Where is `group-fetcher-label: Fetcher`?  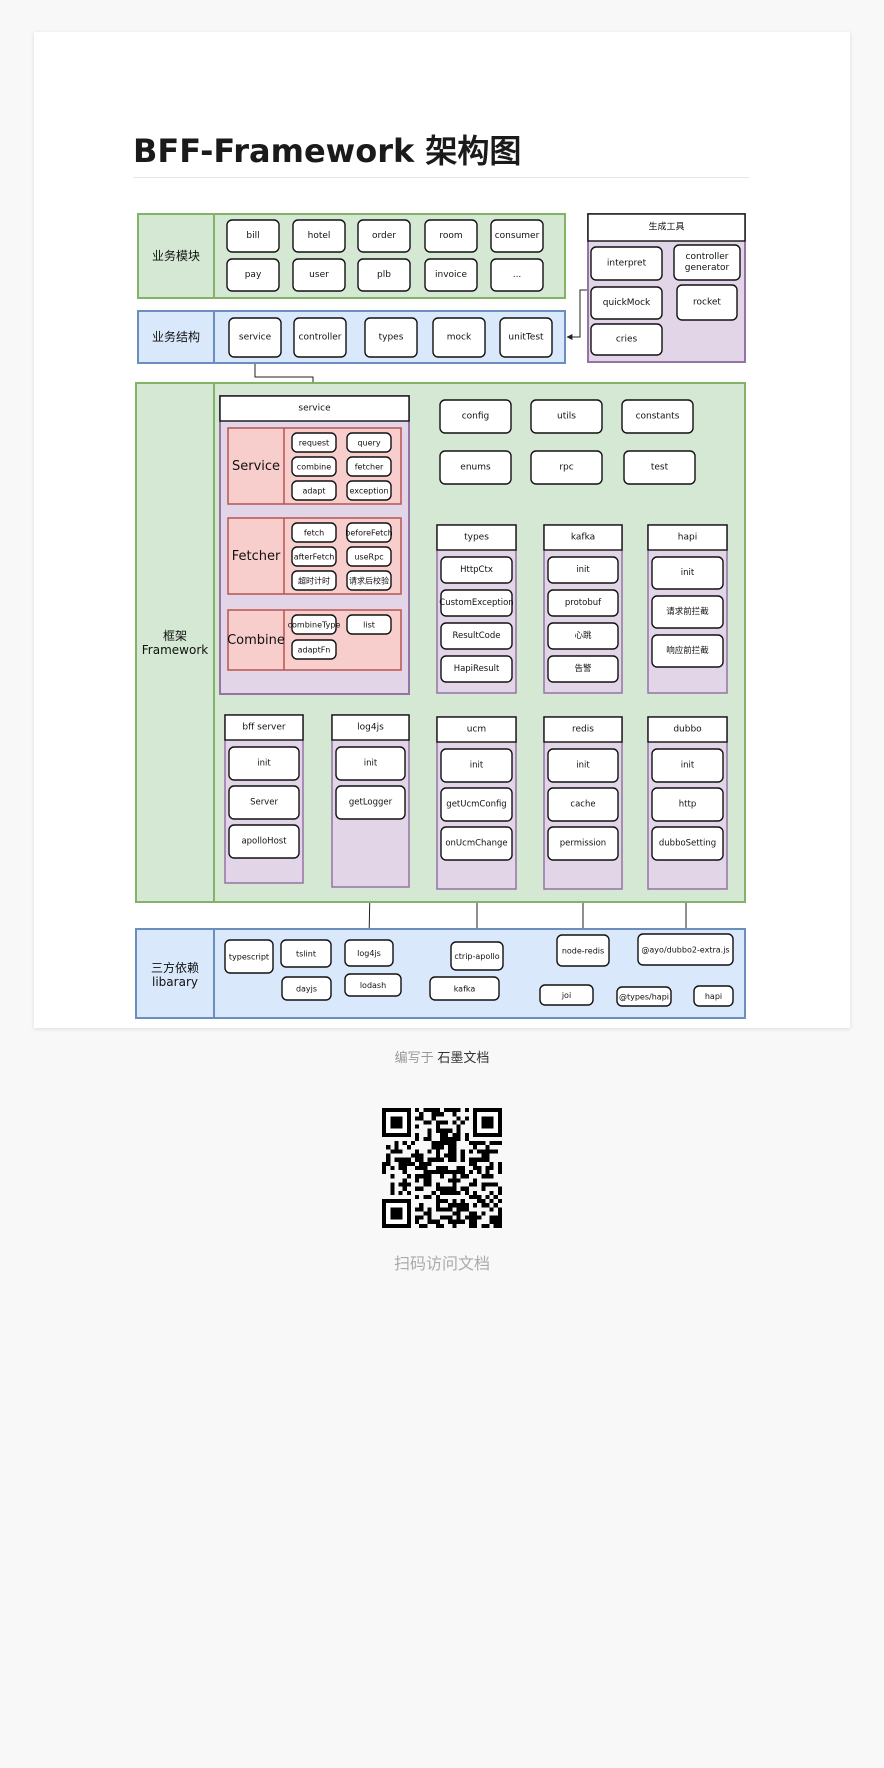 group-fetcher-label: Fetcher is located at coordinates (256, 556).